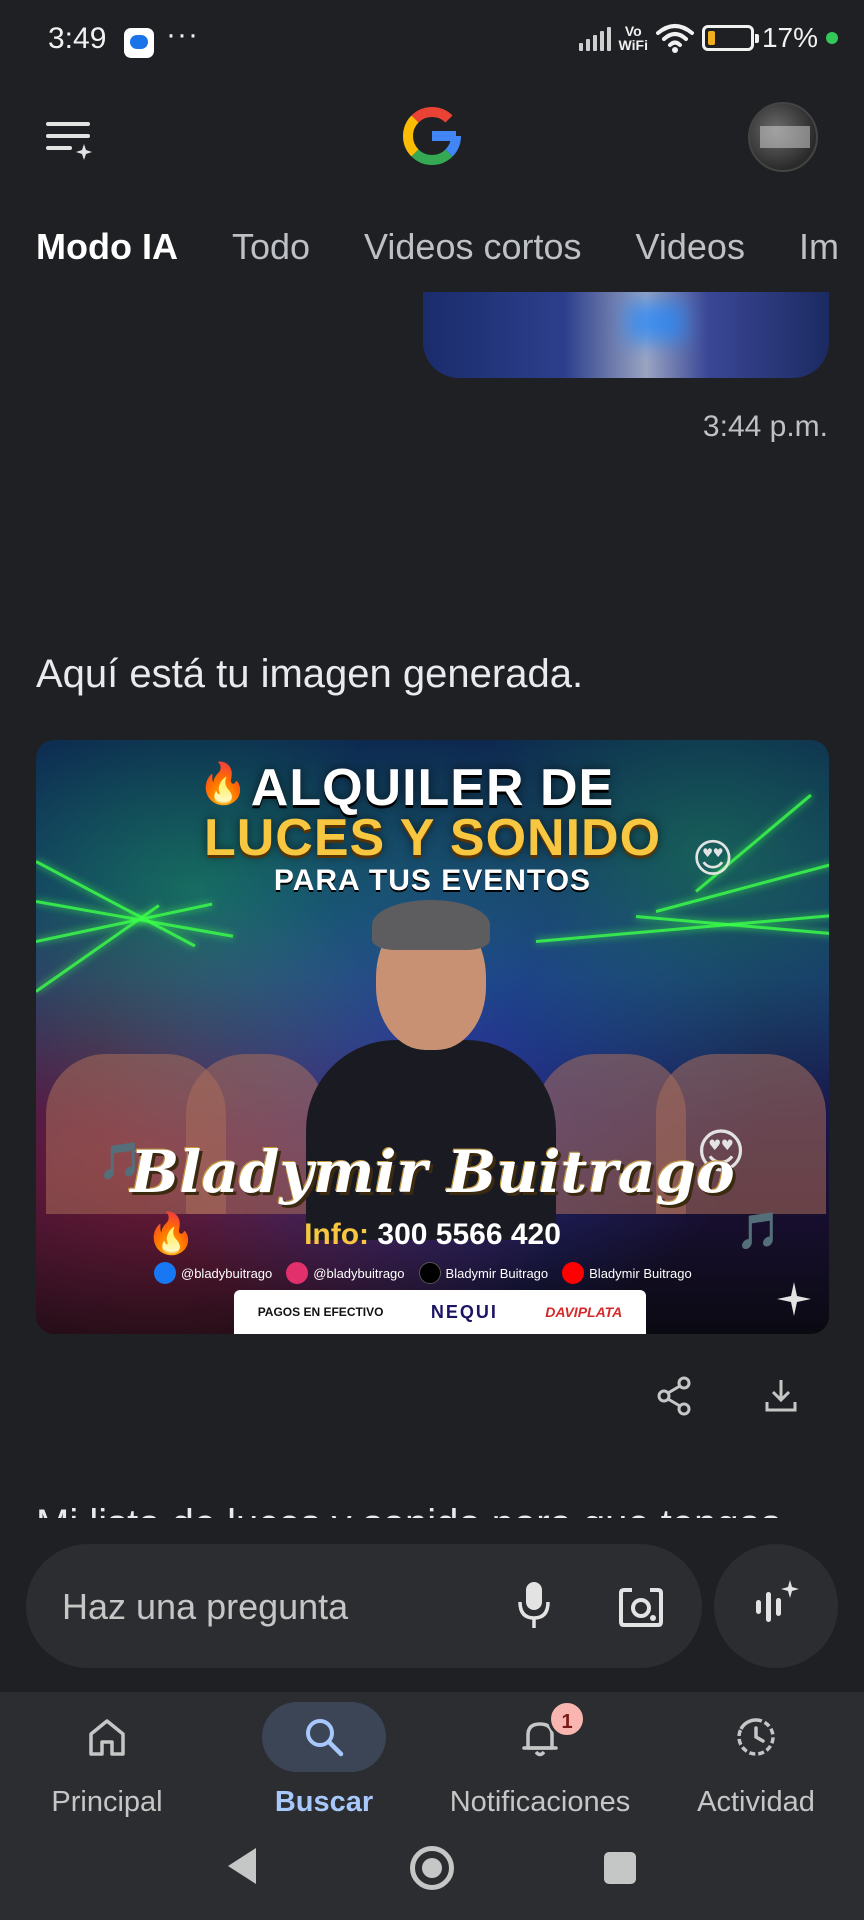  I want to click on payment-cash: PAGOS EN EFECTIVO, so click(320, 1312).